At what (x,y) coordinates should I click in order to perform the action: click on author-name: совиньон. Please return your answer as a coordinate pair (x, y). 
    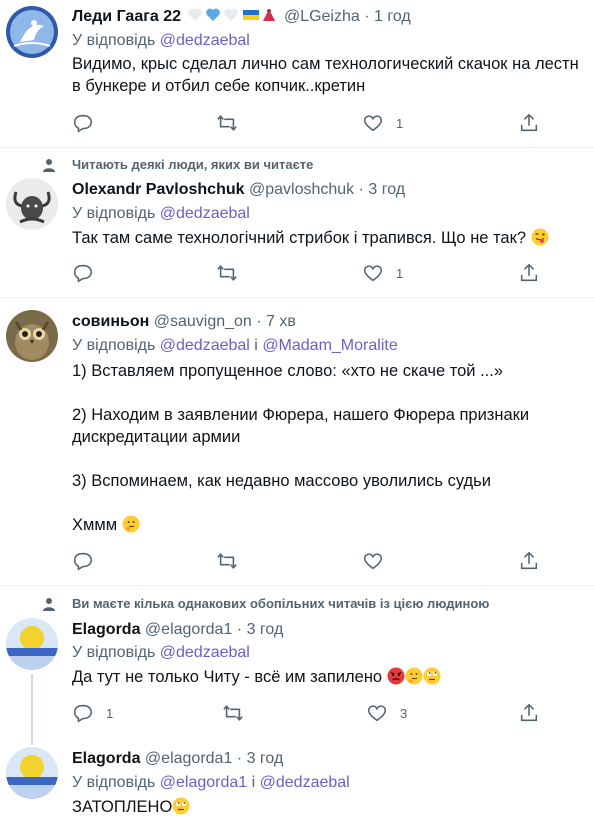
    Looking at the image, I should click on (110, 321).